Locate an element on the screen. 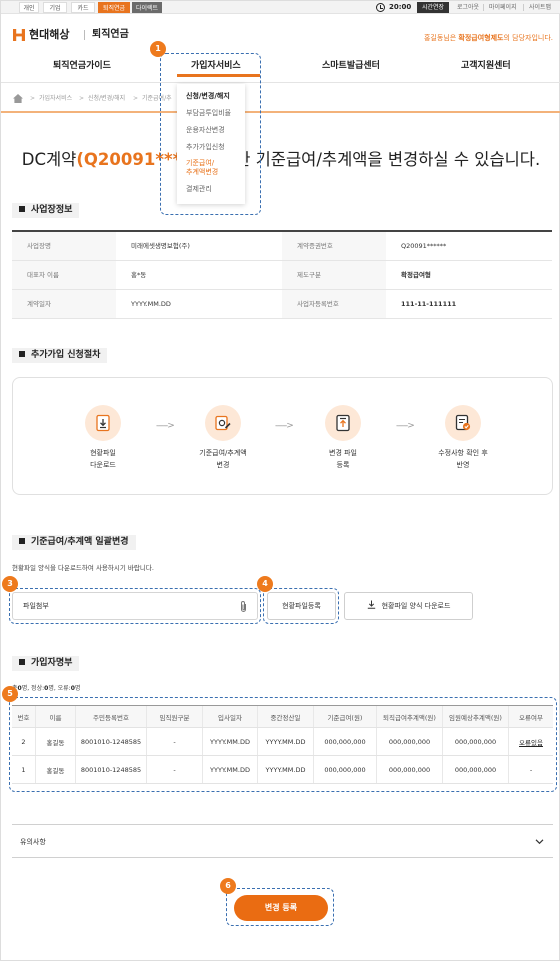 This screenshot has width=560, height=961. step-label: 기준급여/추계액변경 is located at coordinates (223, 459).